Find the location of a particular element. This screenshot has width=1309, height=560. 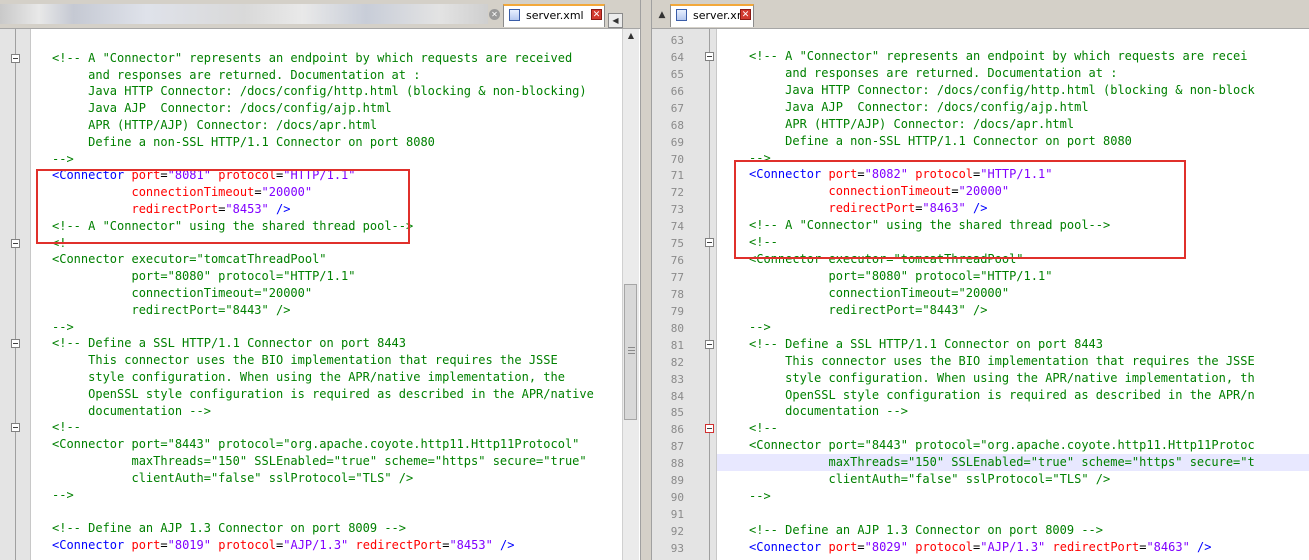

annotation-box-right is located at coordinates (960, 209).